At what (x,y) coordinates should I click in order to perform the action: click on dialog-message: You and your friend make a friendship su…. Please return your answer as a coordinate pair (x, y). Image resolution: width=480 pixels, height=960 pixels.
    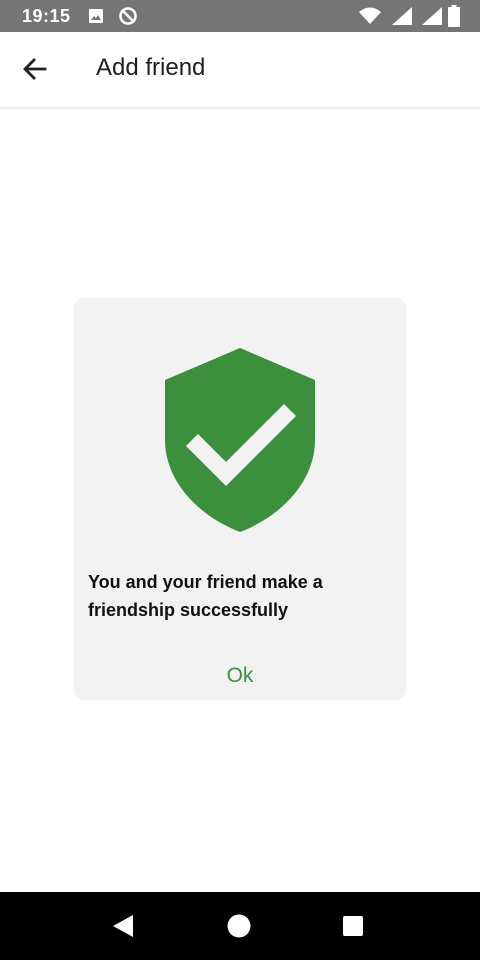
    Looking at the image, I should click on (205, 596).